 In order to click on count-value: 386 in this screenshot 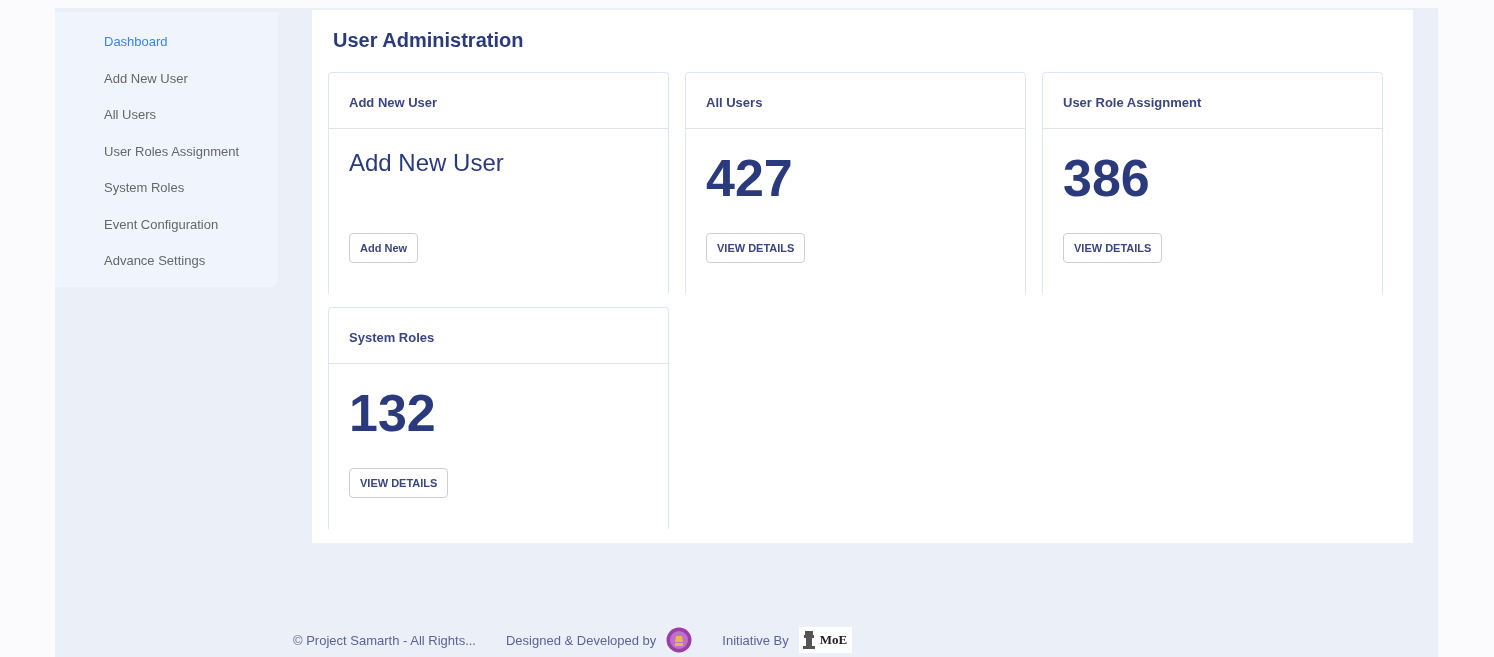, I will do `click(1107, 180)`.